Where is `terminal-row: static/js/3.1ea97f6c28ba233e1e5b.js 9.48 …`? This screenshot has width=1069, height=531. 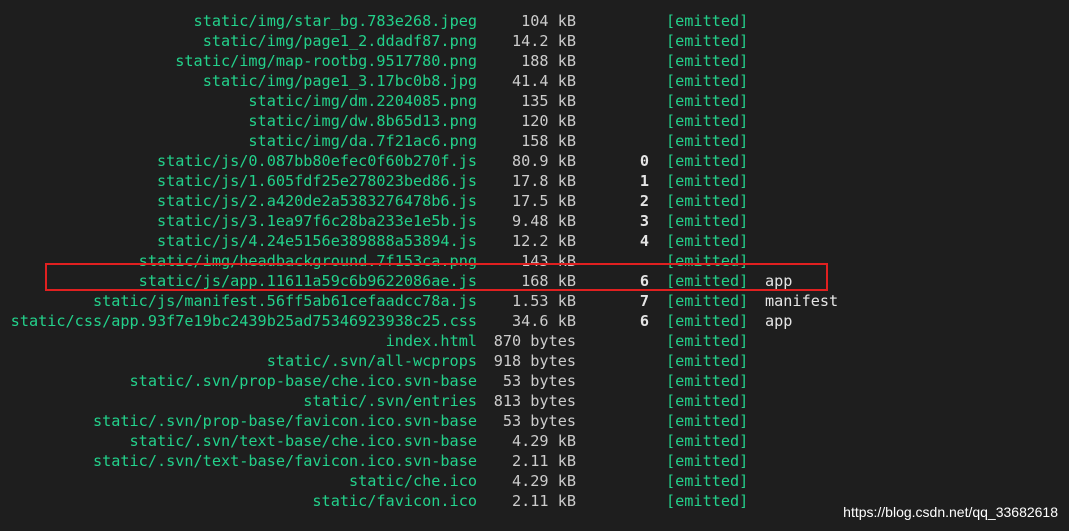
terminal-row: static/js/3.1ea97f6c28ba233e1e5b.js 9.48 … is located at coordinates (534, 221).